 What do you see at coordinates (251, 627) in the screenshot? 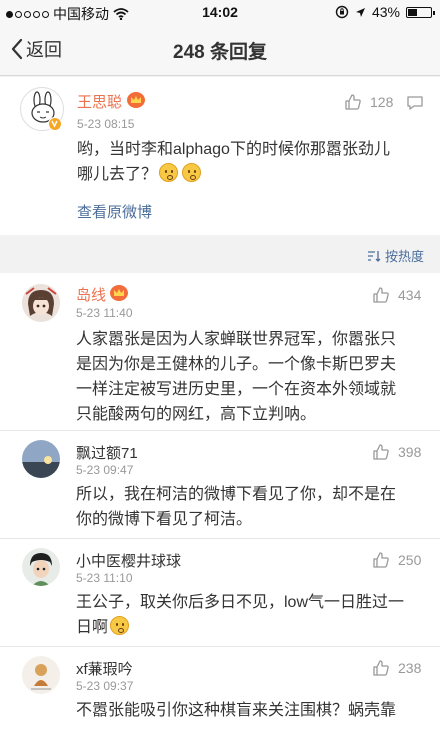
I see `comment-line-2: 日啊` at bounding box center [251, 627].